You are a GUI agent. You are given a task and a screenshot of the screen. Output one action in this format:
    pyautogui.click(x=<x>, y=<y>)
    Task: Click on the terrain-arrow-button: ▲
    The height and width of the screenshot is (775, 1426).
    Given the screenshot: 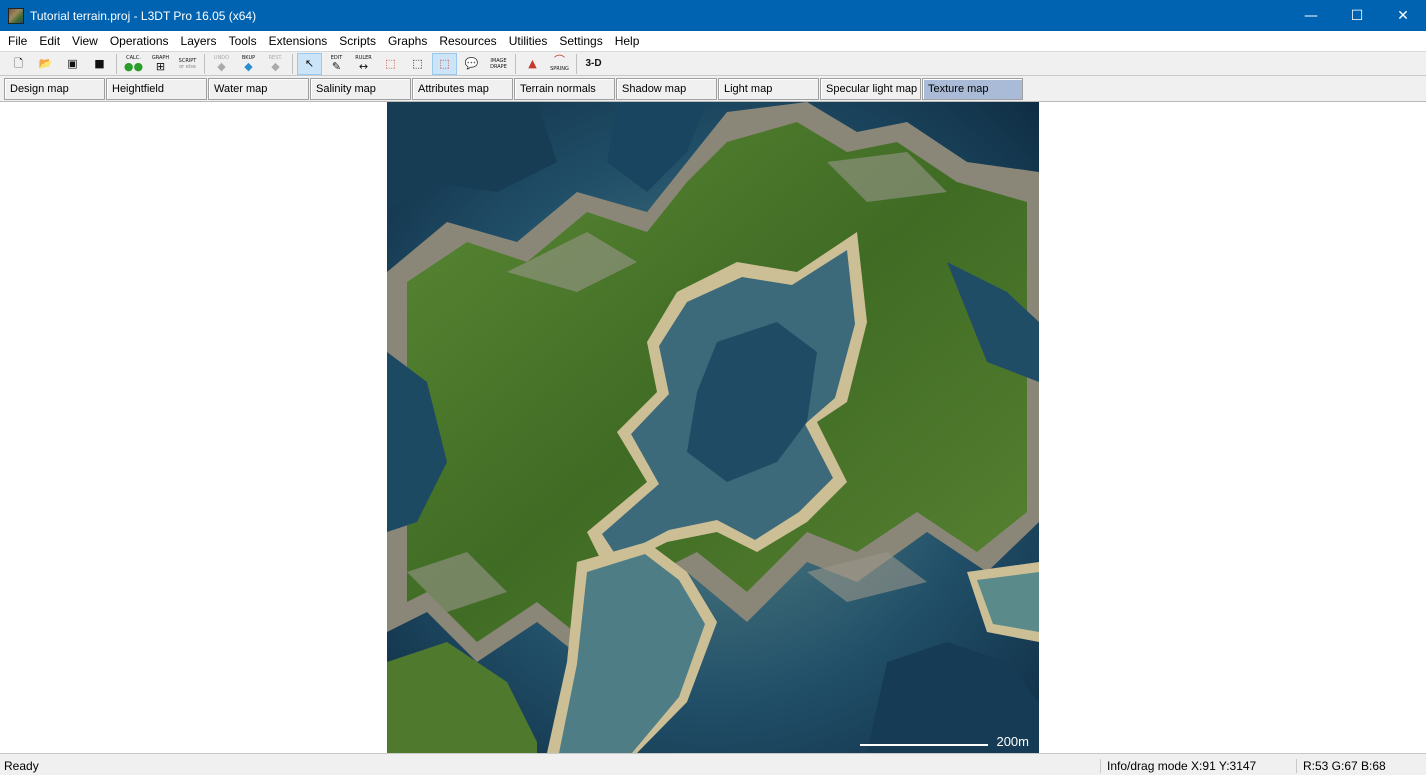 What is the action you would take?
    pyautogui.click(x=532, y=64)
    